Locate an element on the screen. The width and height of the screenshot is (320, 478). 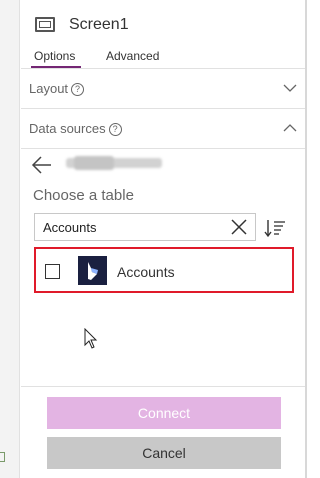
table-search-input is located at coordinates (145, 227).